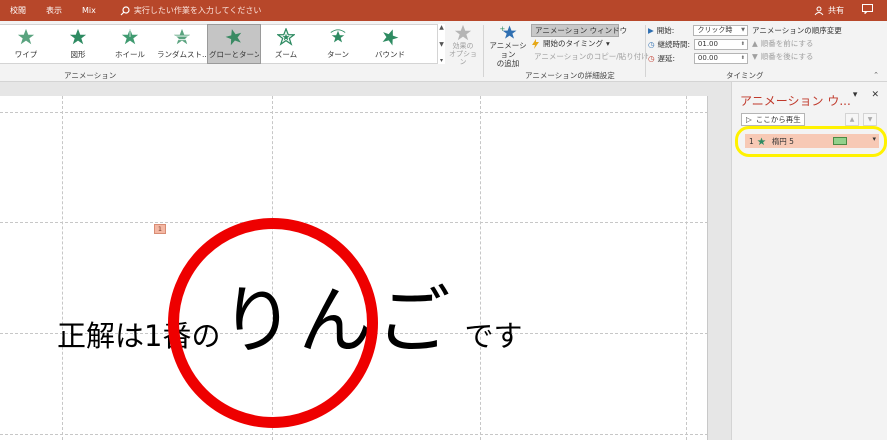 The height and width of the screenshot is (440, 887). What do you see at coordinates (234, 54) in the screenshot?
I see `animation-label: グローとターン` at bounding box center [234, 54].